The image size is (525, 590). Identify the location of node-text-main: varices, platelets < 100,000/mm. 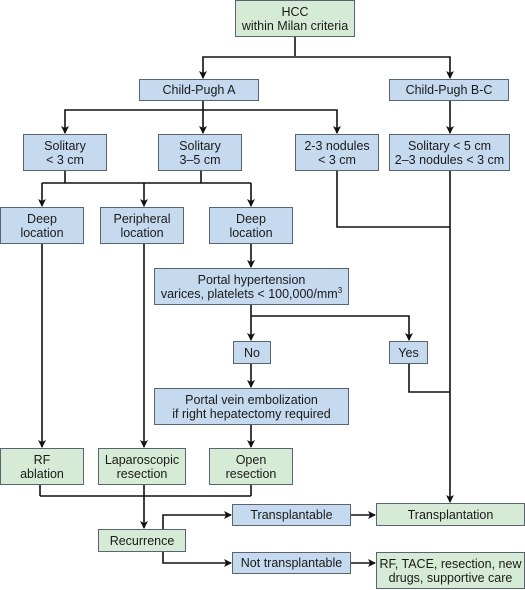
(249, 293).